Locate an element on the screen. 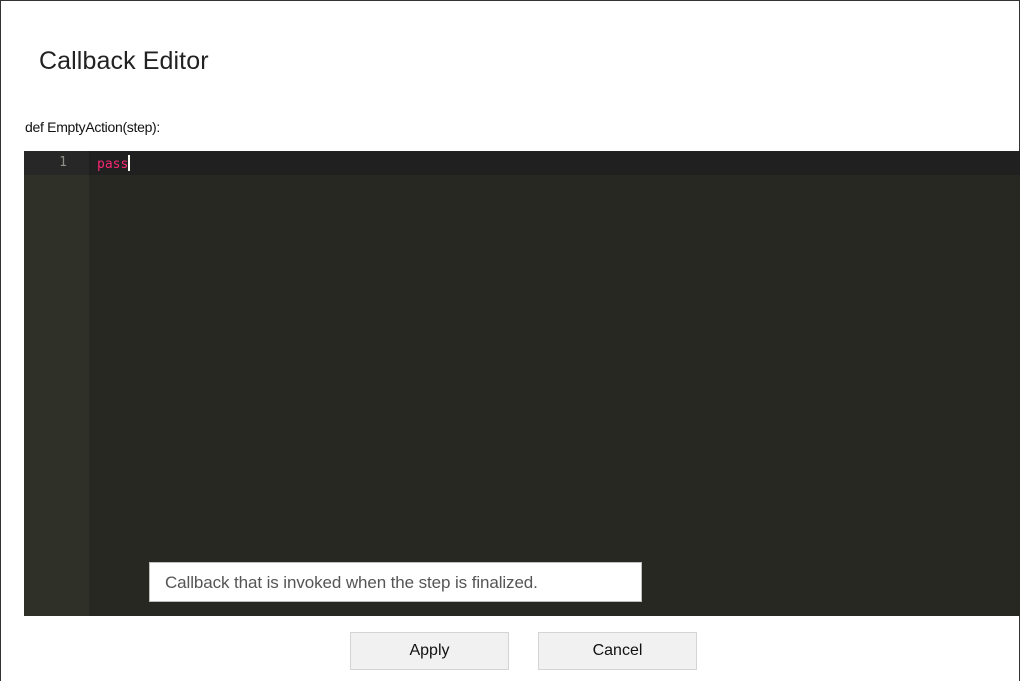  code-line: pass is located at coordinates (114, 163).